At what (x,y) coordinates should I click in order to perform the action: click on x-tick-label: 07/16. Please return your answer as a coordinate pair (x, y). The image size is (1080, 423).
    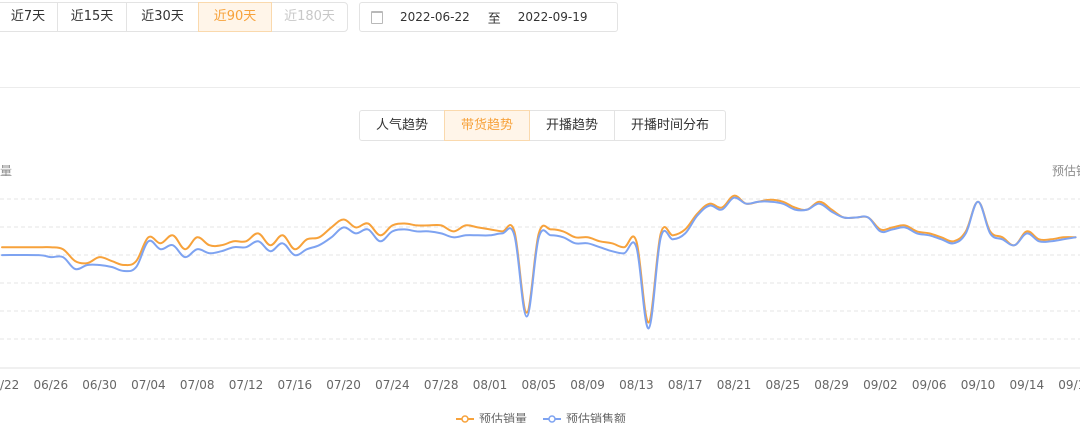
    Looking at the image, I should click on (295, 385).